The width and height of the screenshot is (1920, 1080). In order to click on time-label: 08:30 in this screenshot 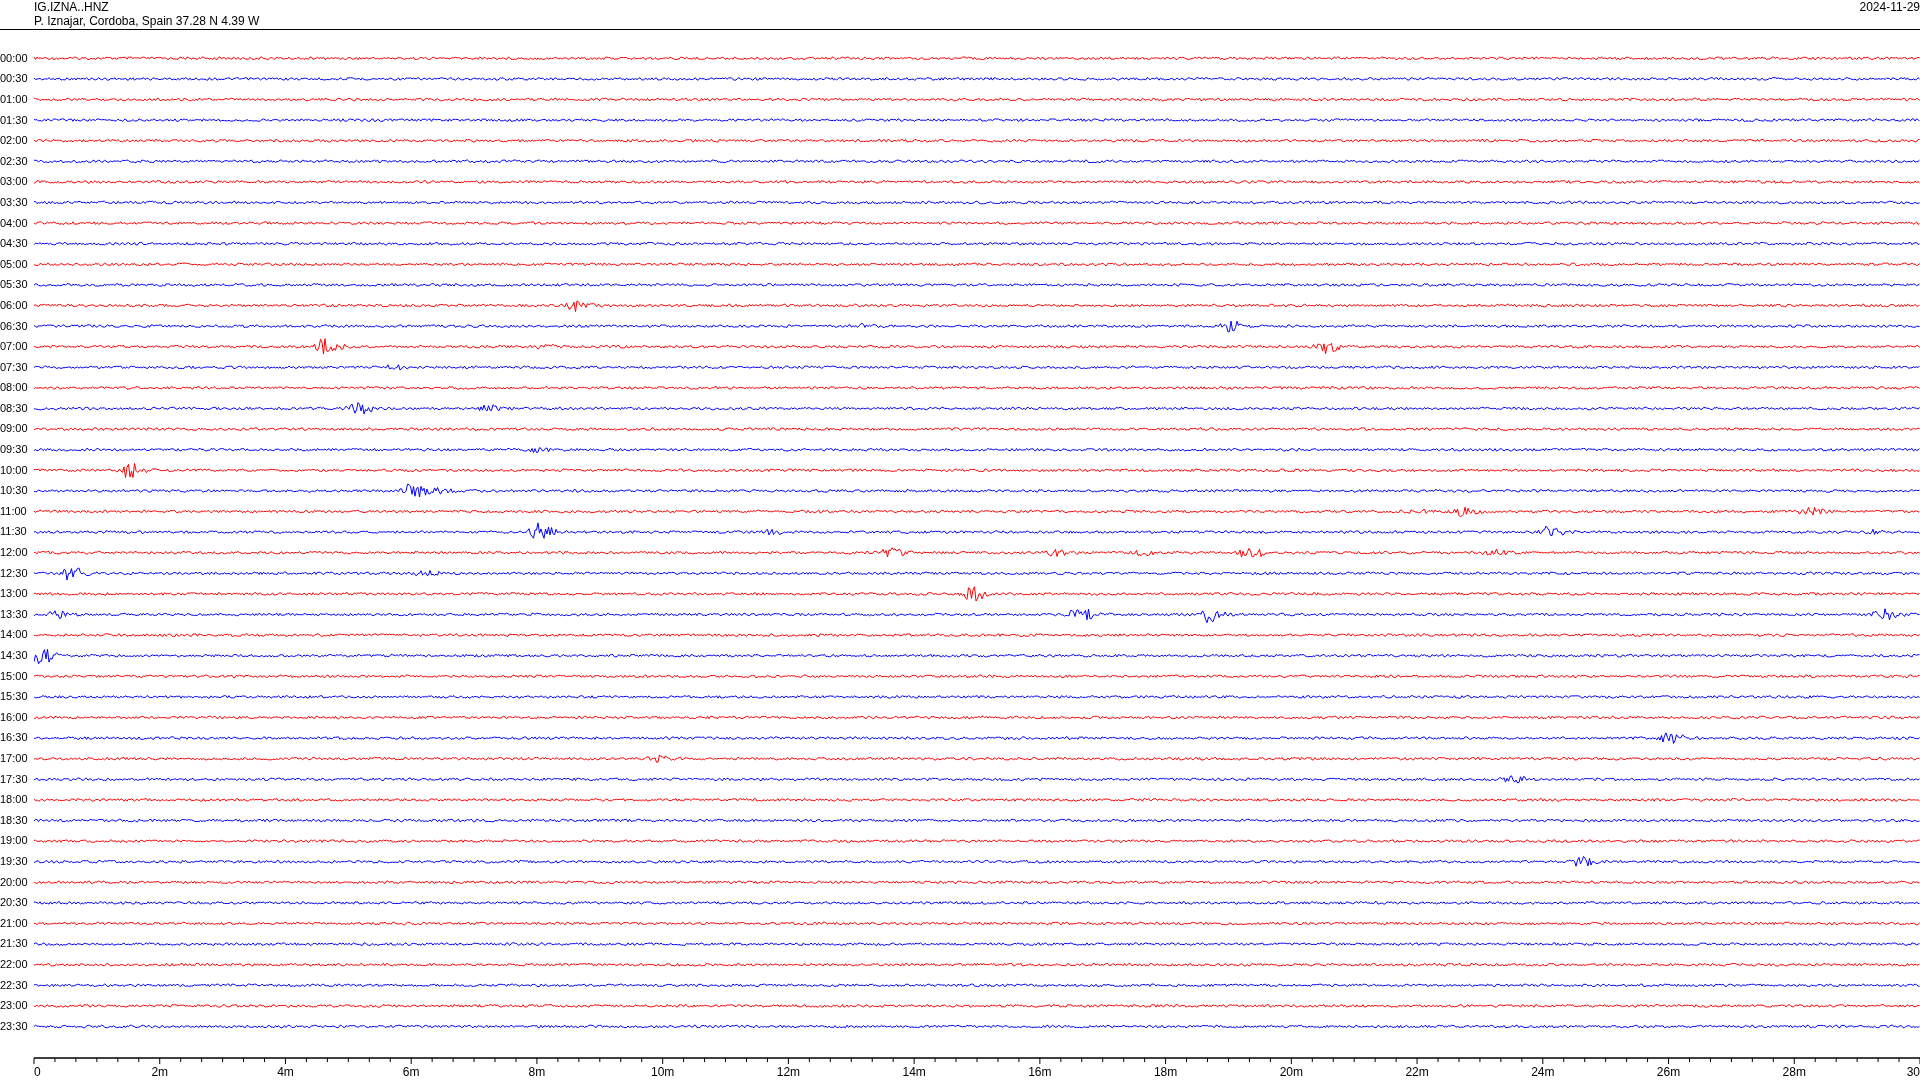, I will do `click(14, 407)`.